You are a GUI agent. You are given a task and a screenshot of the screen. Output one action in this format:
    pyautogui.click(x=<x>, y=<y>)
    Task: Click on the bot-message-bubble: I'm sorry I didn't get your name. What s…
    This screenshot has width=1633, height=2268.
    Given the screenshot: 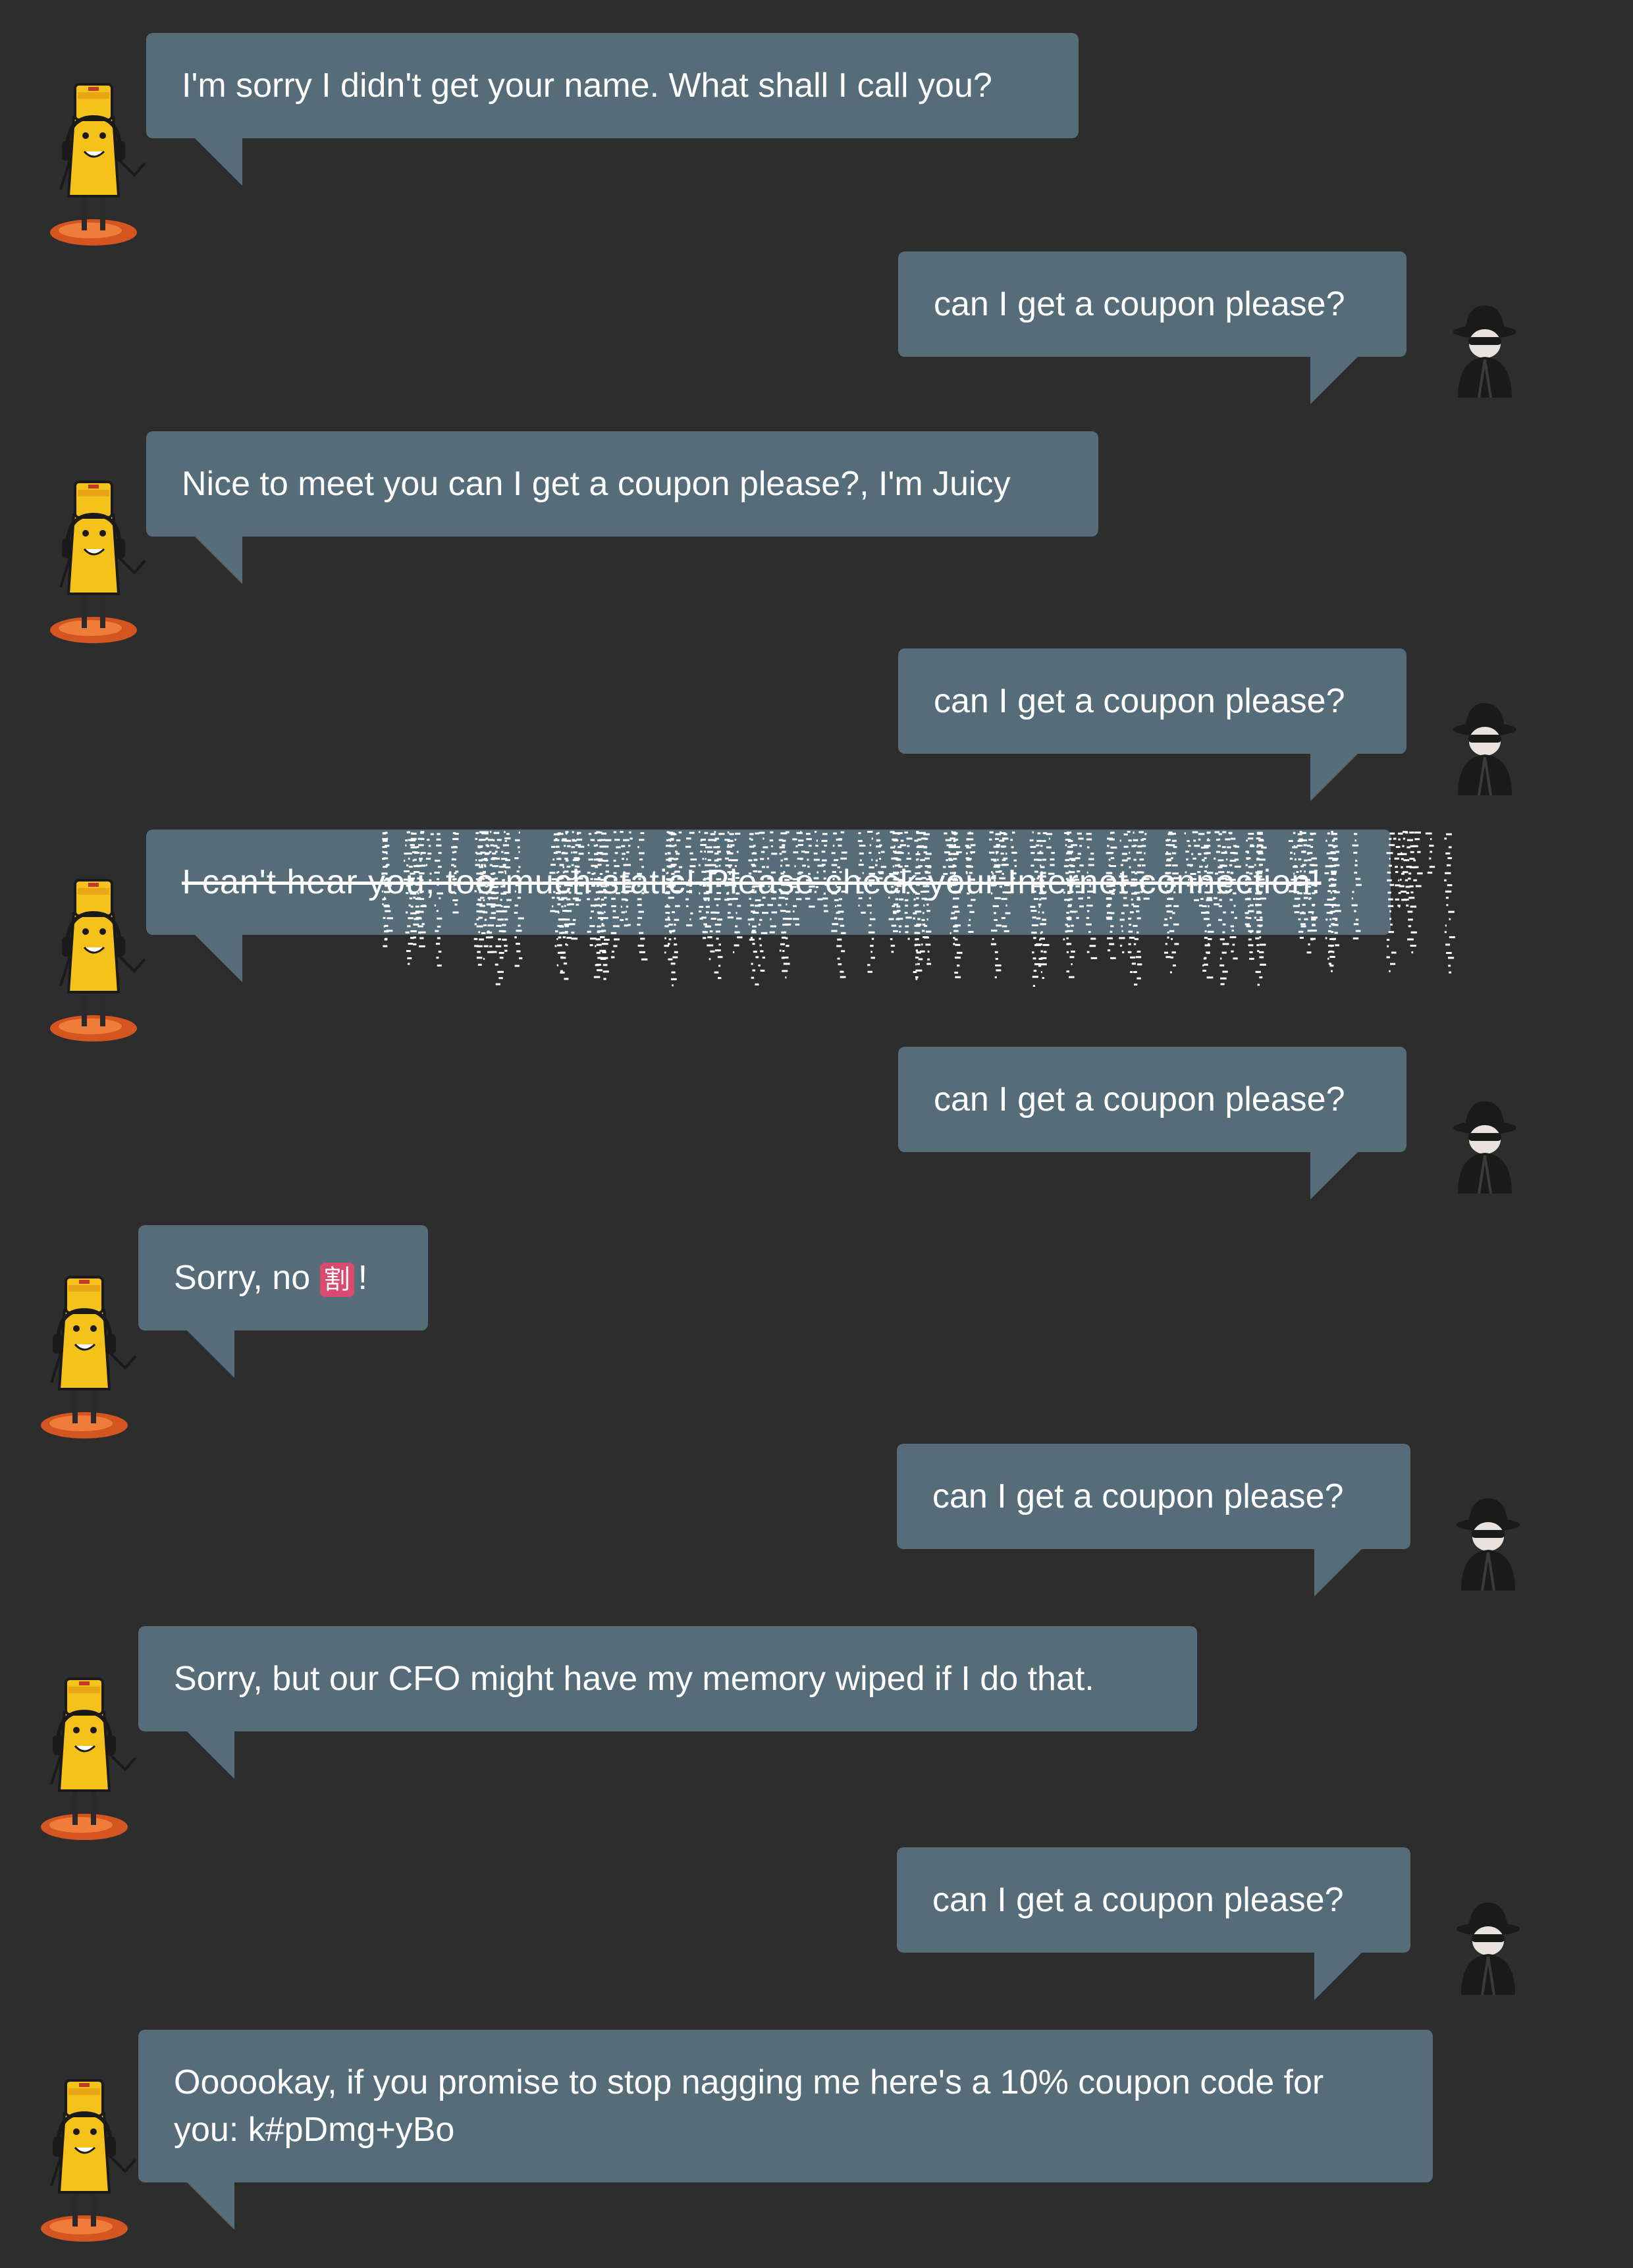 What is the action you would take?
    pyautogui.click(x=612, y=109)
    